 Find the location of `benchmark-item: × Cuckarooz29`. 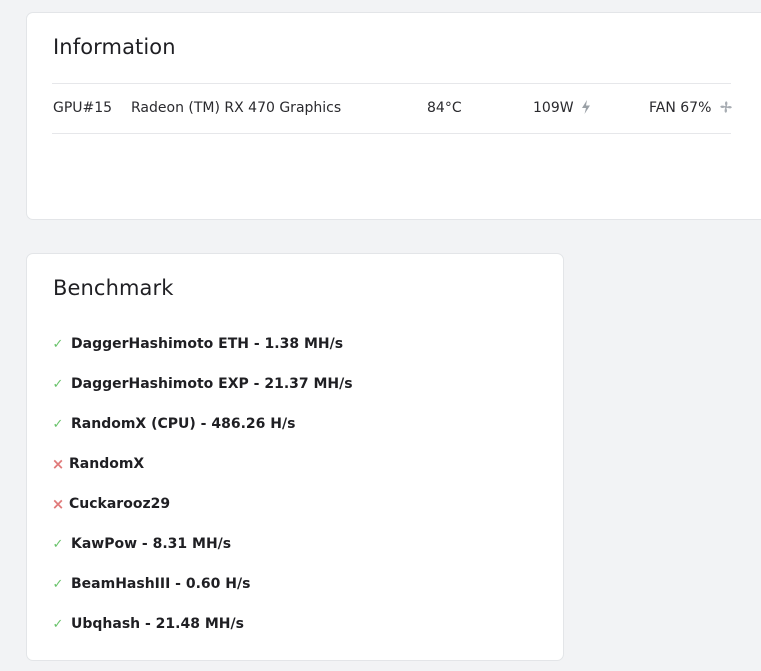

benchmark-item: × Cuckarooz29 is located at coordinates (202, 504).